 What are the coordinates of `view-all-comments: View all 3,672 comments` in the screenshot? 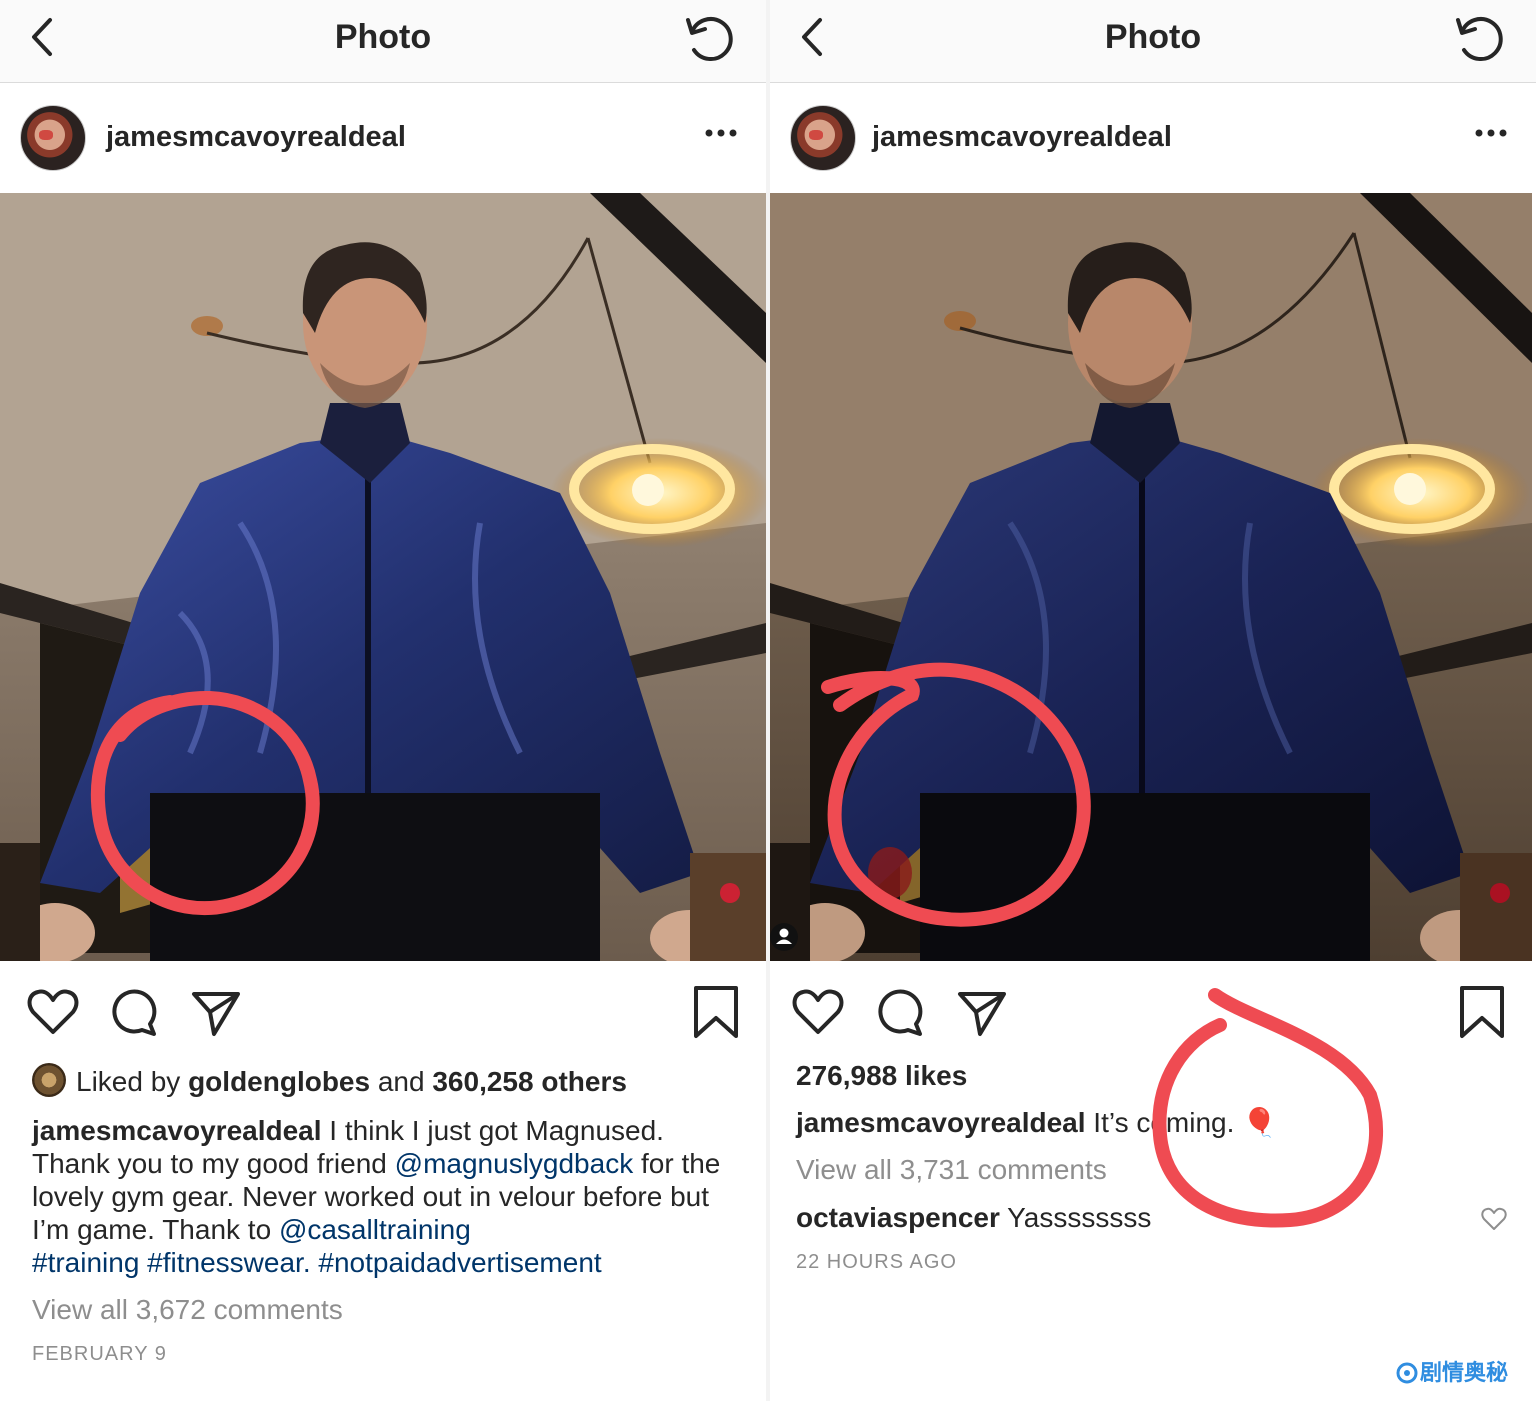 It's located at (187, 1310).